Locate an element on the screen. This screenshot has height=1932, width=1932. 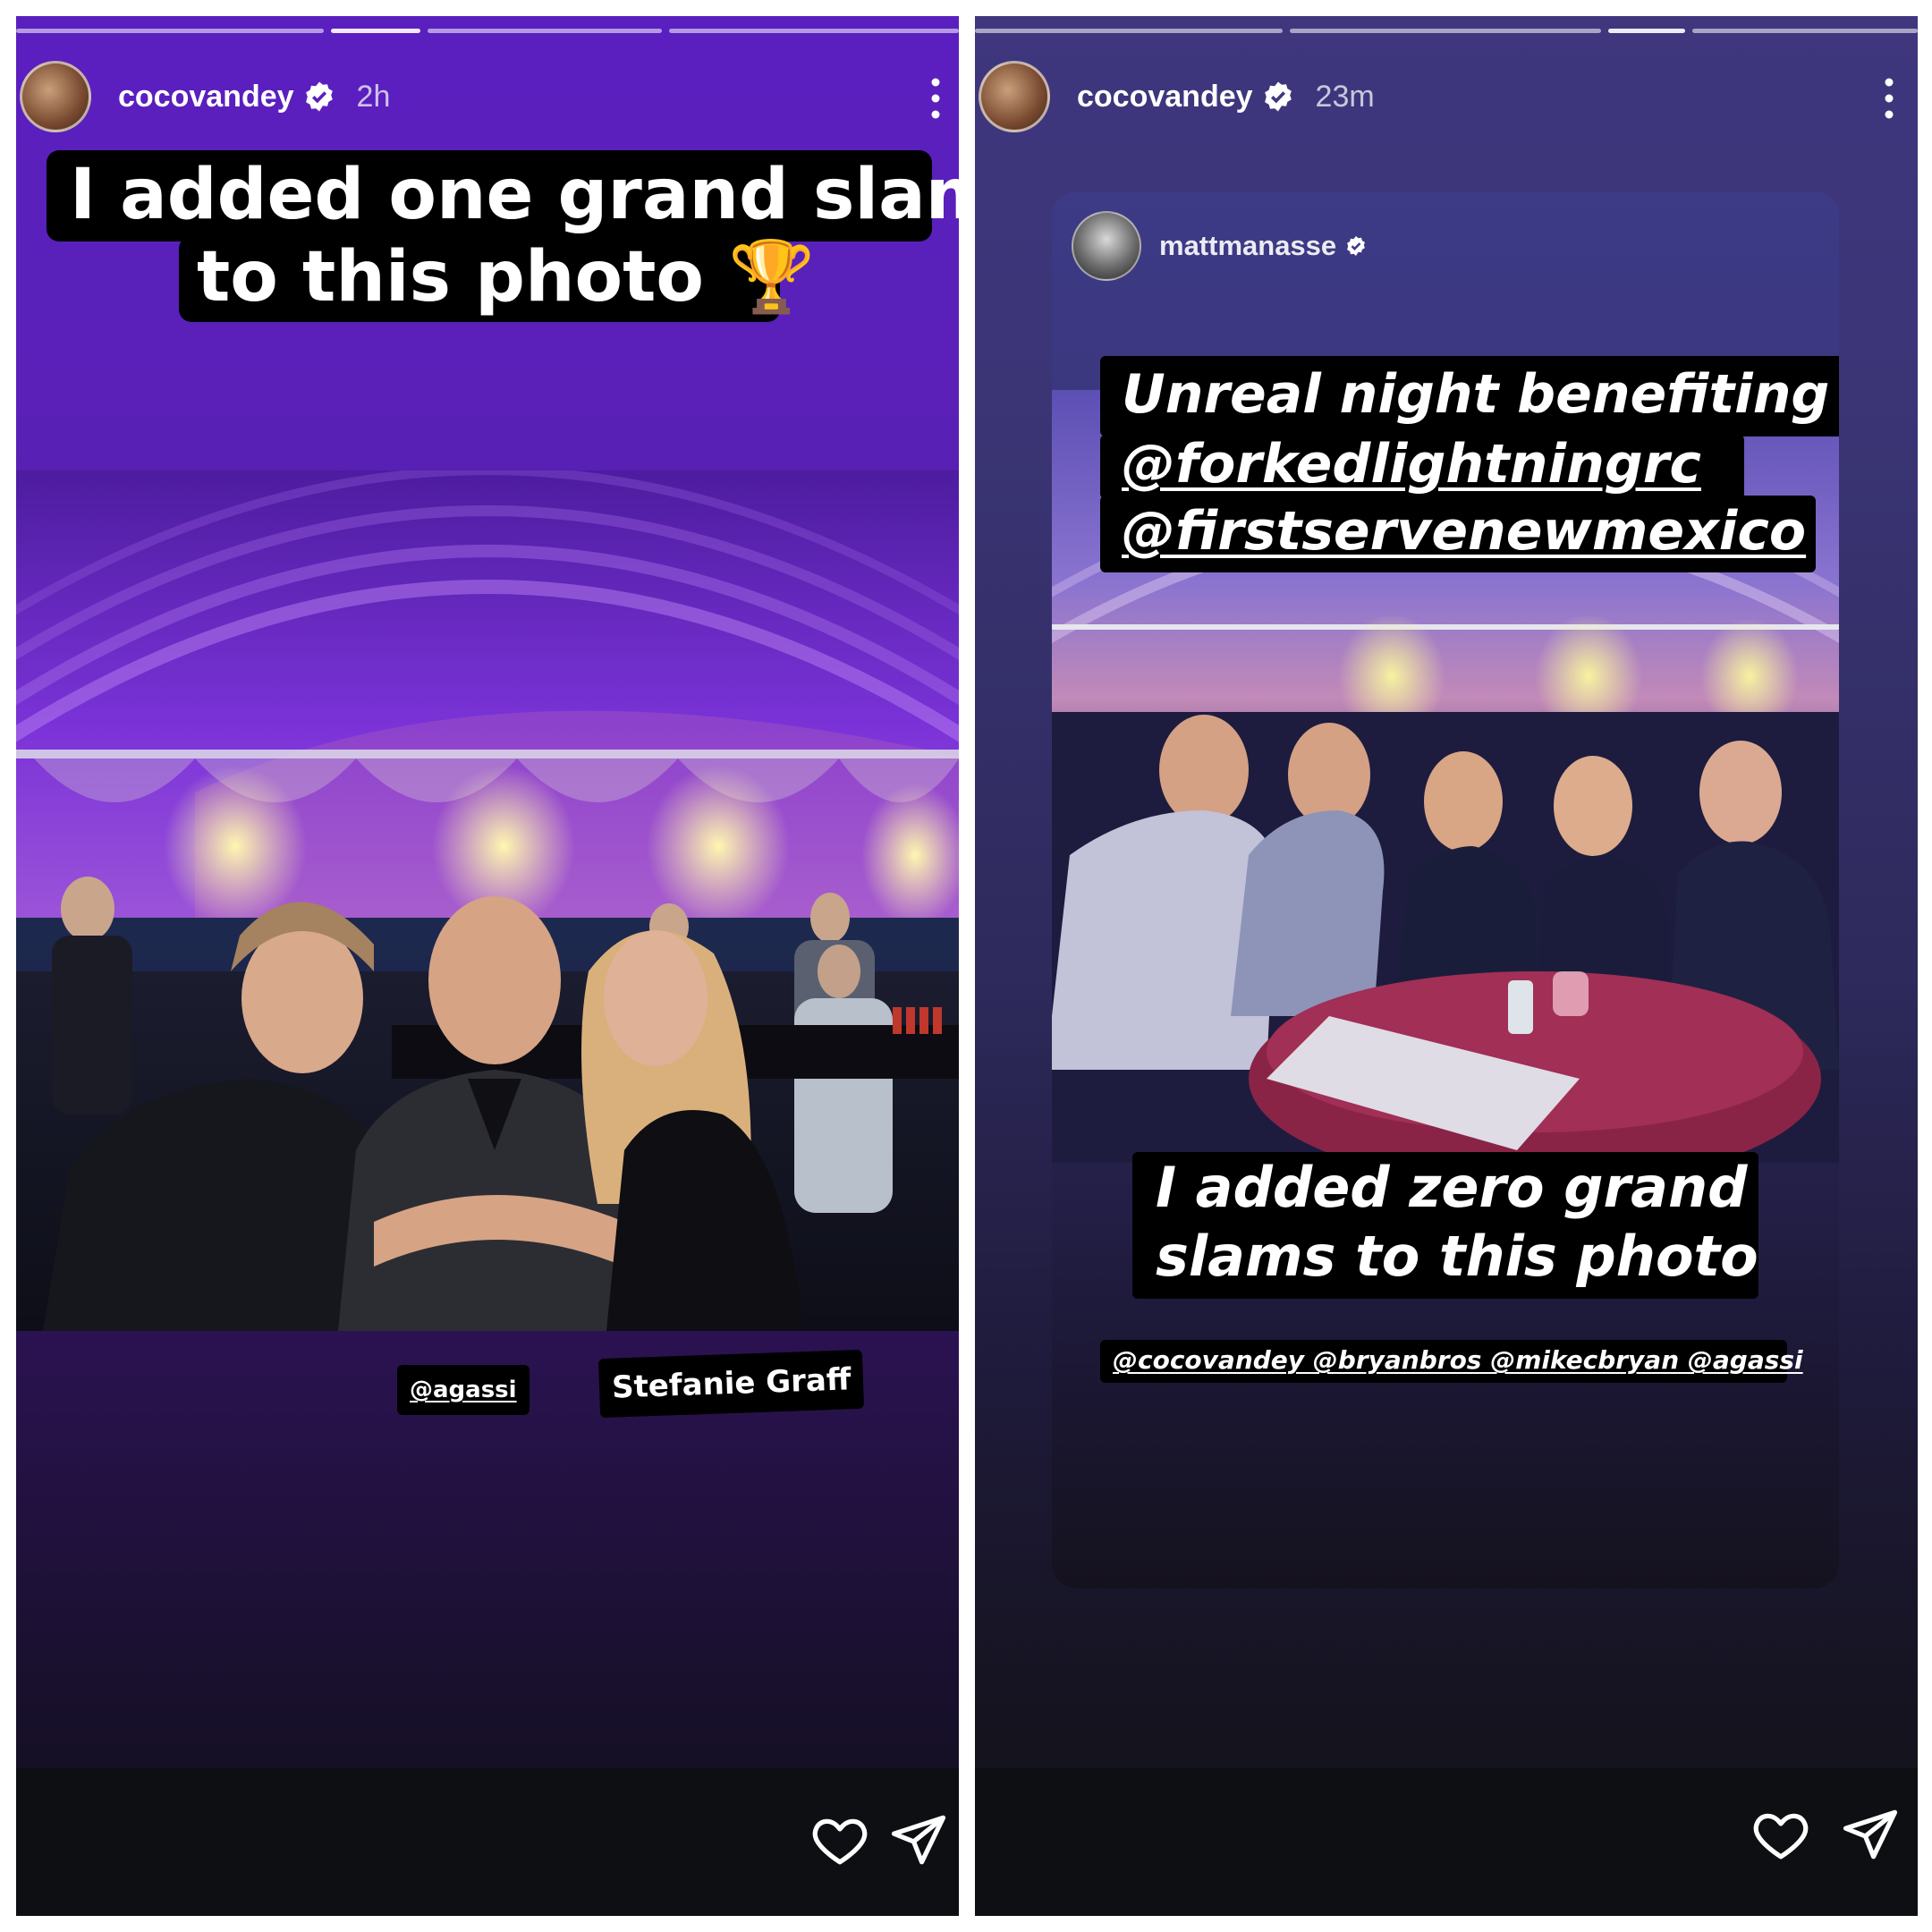
caption-line-2: to this photo 🏆 is located at coordinates (497, 279).